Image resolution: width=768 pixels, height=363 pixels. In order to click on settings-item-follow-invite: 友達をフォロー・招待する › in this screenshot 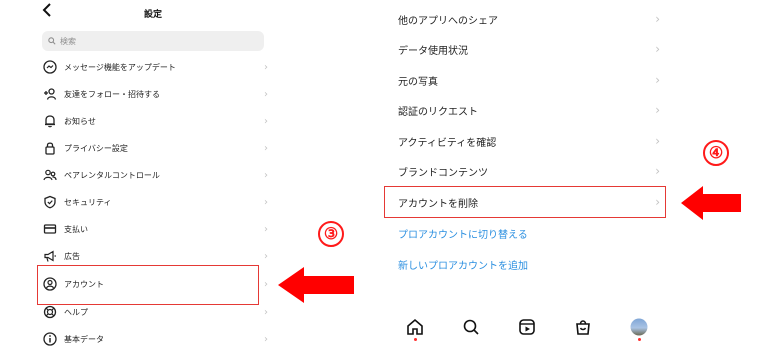, I will do `click(155, 94)`.